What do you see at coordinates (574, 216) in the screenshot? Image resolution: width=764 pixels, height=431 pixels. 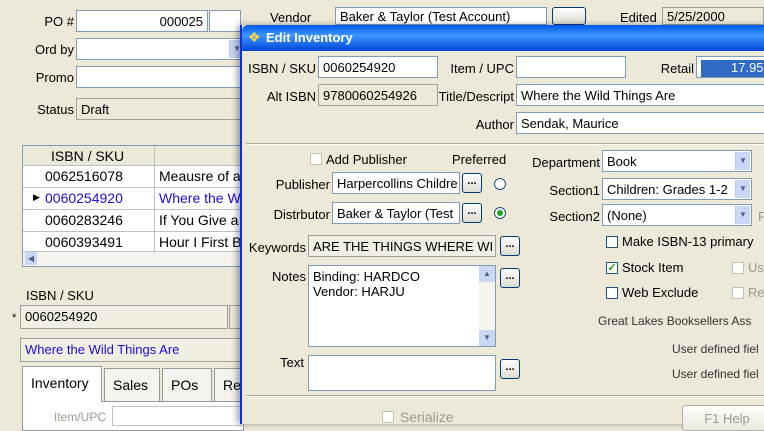 I see `section2-label: Section2` at bounding box center [574, 216].